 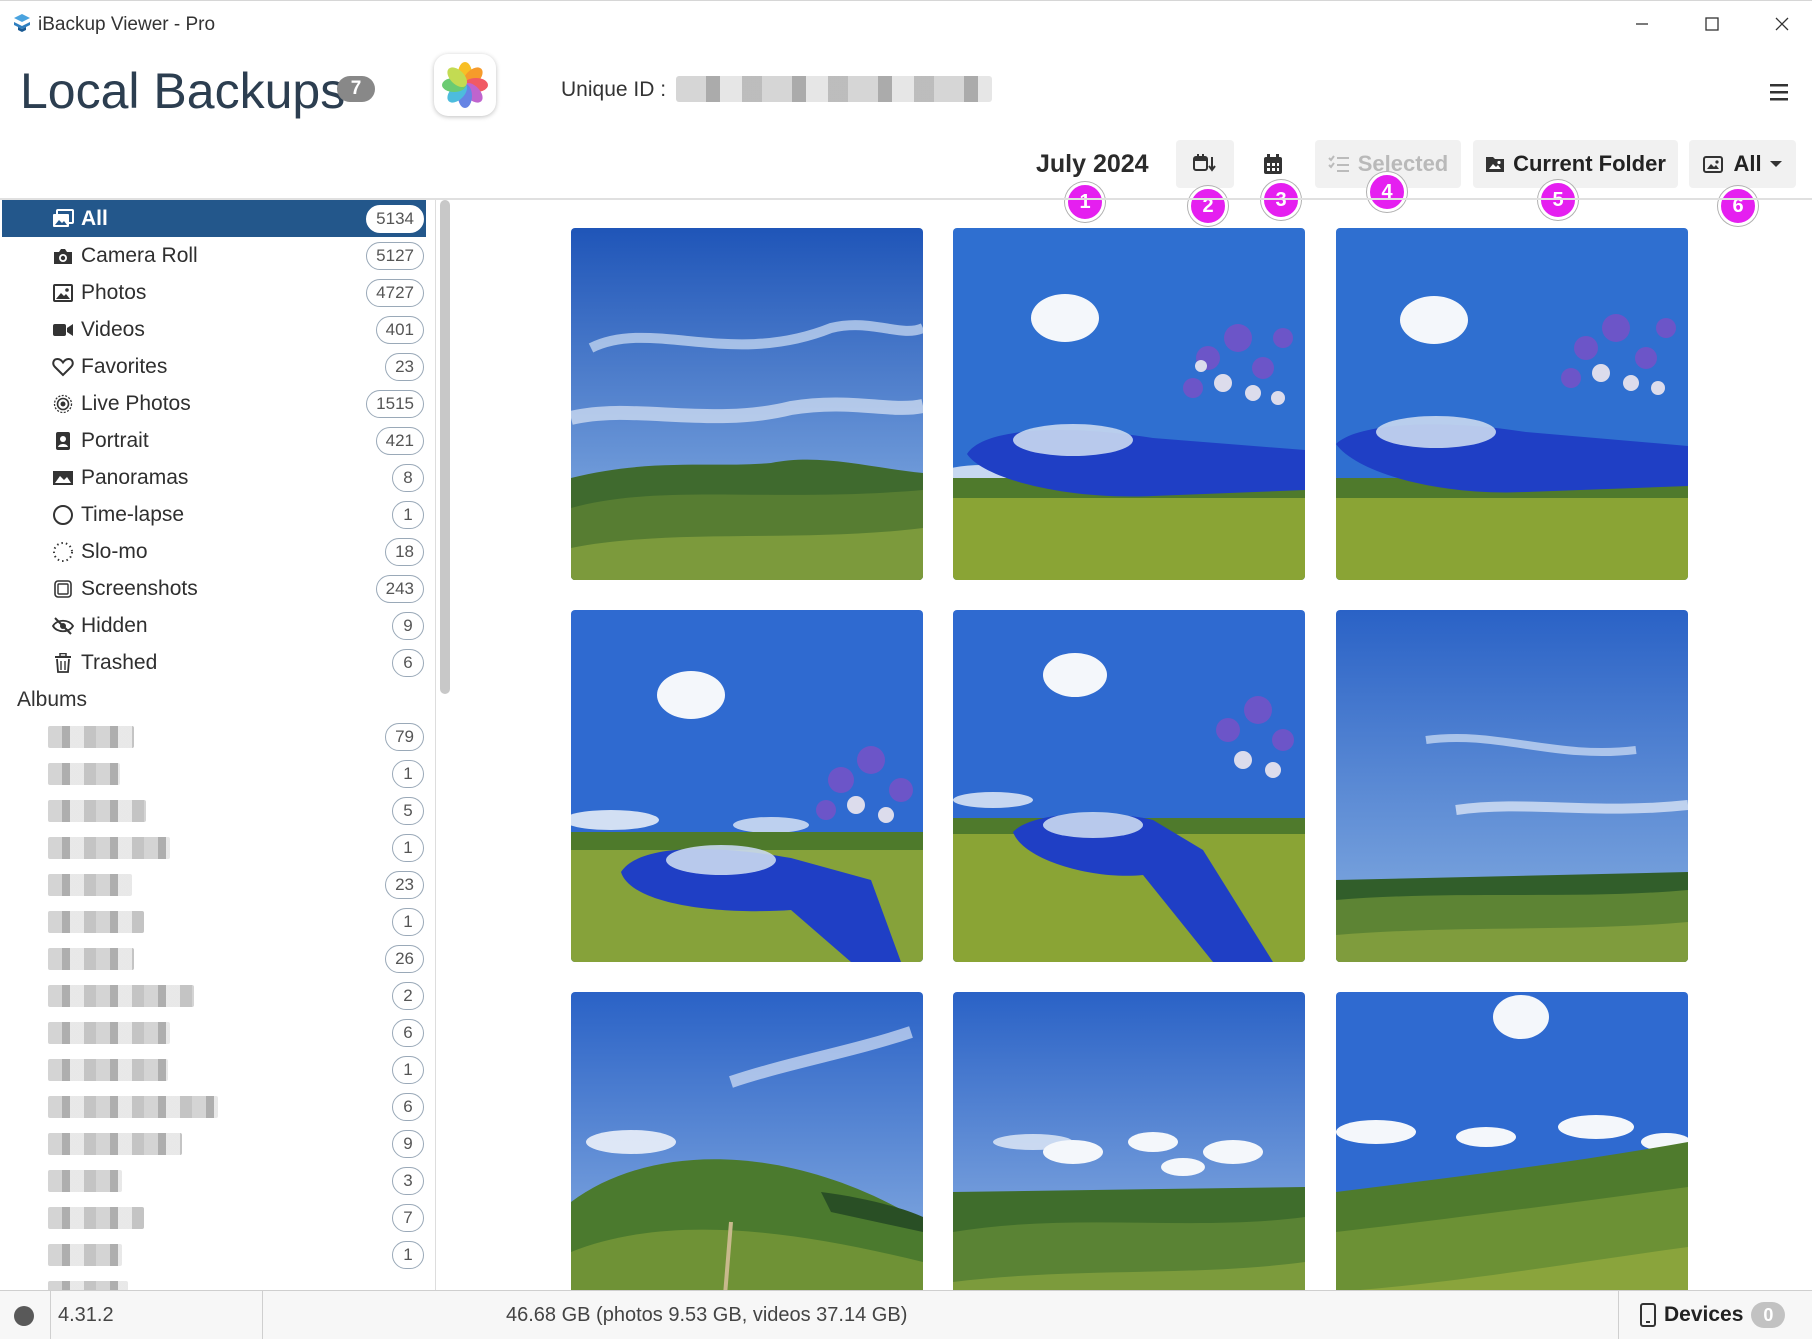 I want to click on filter-label: All, so click(x=1747, y=163).